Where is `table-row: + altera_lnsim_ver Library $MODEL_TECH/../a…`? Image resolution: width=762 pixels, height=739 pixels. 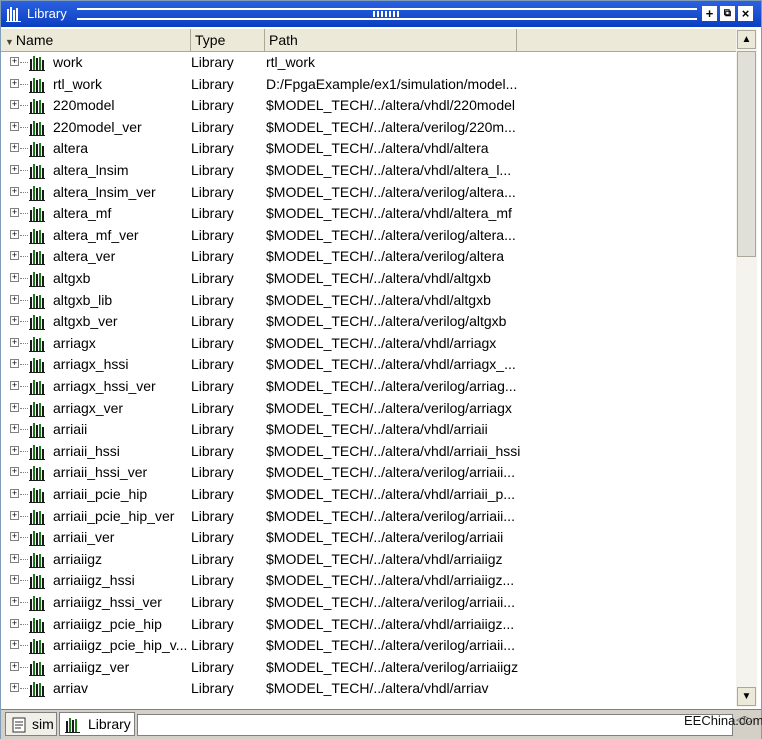 table-row: + altera_lnsim_ver Library $MODEL_TECH/../a… is located at coordinates (368, 192).